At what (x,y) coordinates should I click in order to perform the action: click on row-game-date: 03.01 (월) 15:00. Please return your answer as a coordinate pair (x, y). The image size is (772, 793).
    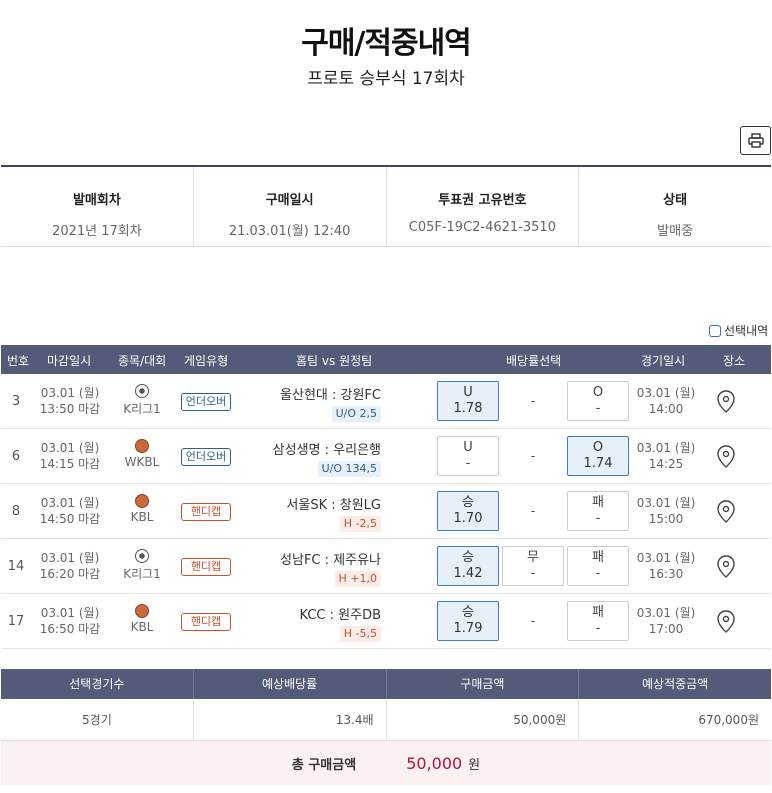
    Looking at the image, I should click on (666, 511).